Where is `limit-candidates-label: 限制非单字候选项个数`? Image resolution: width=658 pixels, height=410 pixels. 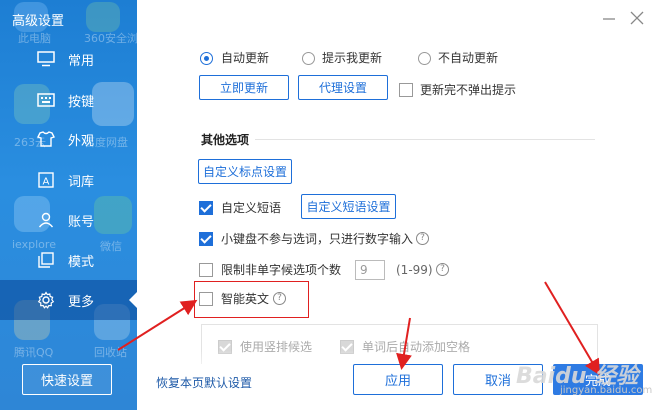 limit-candidates-label: 限制非单字候选项个数 is located at coordinates (281, 270).